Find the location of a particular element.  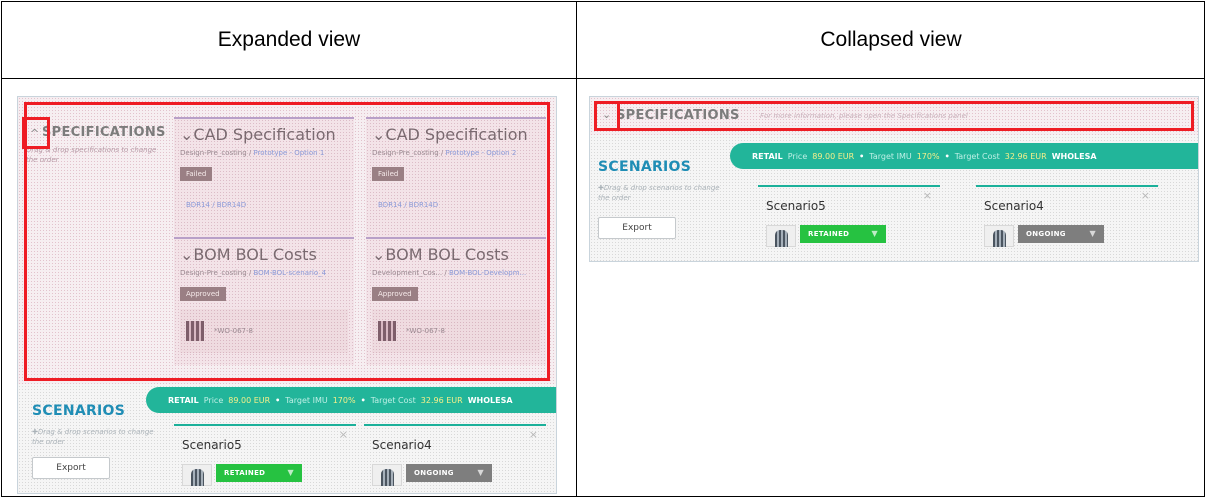

expanded-view-header: Expanded view is located at coordinates (289, 39).